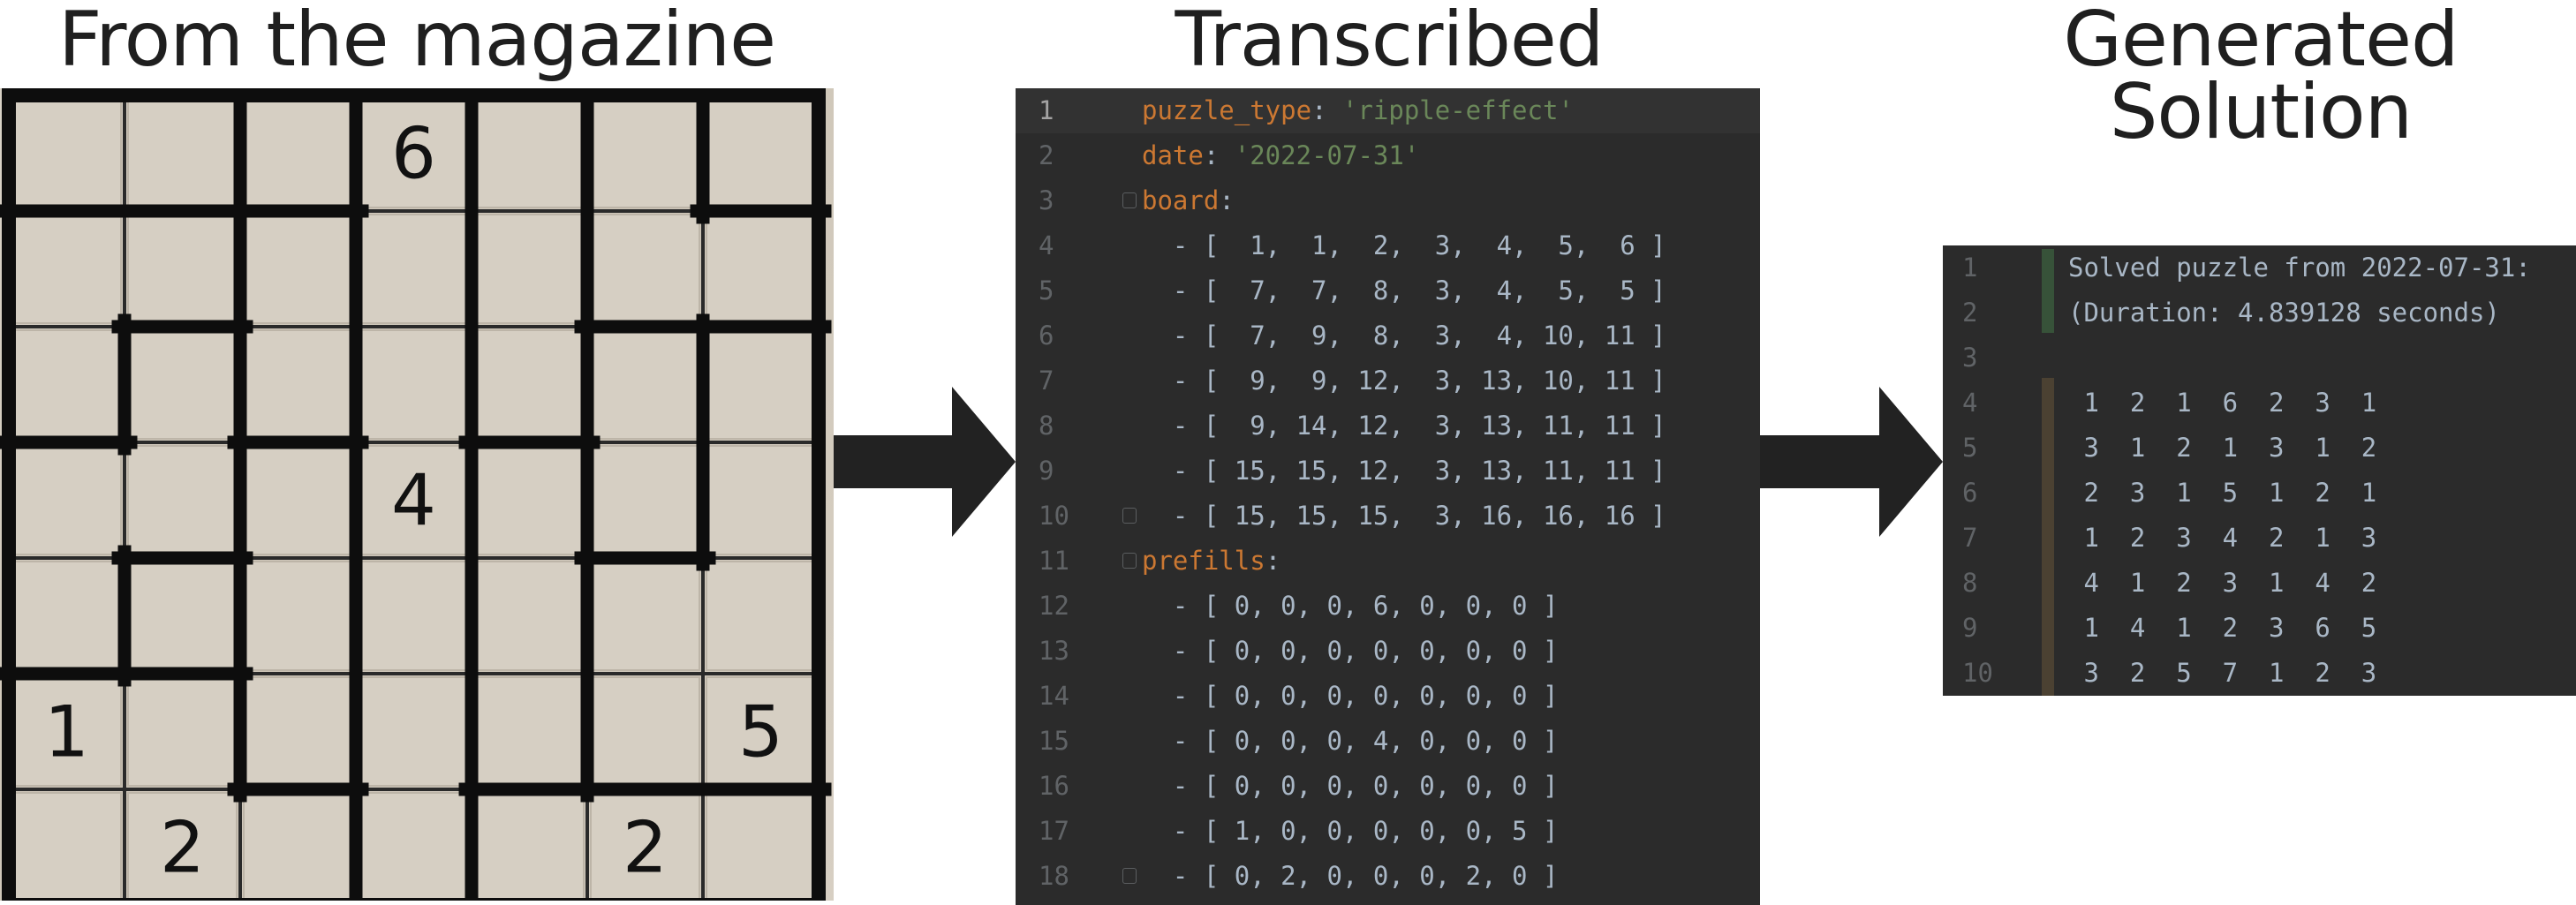  What do you see at coordinates (1388, 471) in the screenshot?
I see `code-line: 9 - [ 15, 15, 12, 3, 13, 11, 11 ]` at bounding box center [1388, 471].